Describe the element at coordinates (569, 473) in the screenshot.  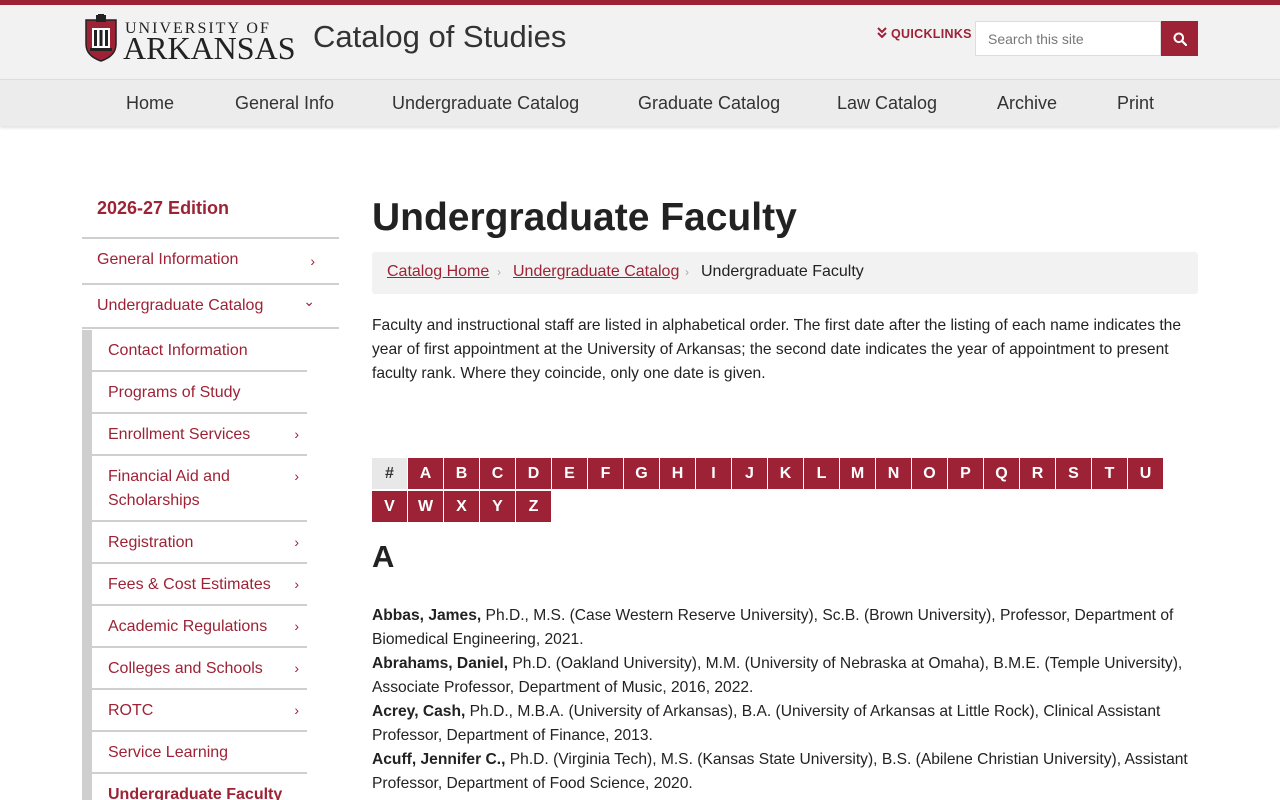
I see `az-index-e: E` at that location.